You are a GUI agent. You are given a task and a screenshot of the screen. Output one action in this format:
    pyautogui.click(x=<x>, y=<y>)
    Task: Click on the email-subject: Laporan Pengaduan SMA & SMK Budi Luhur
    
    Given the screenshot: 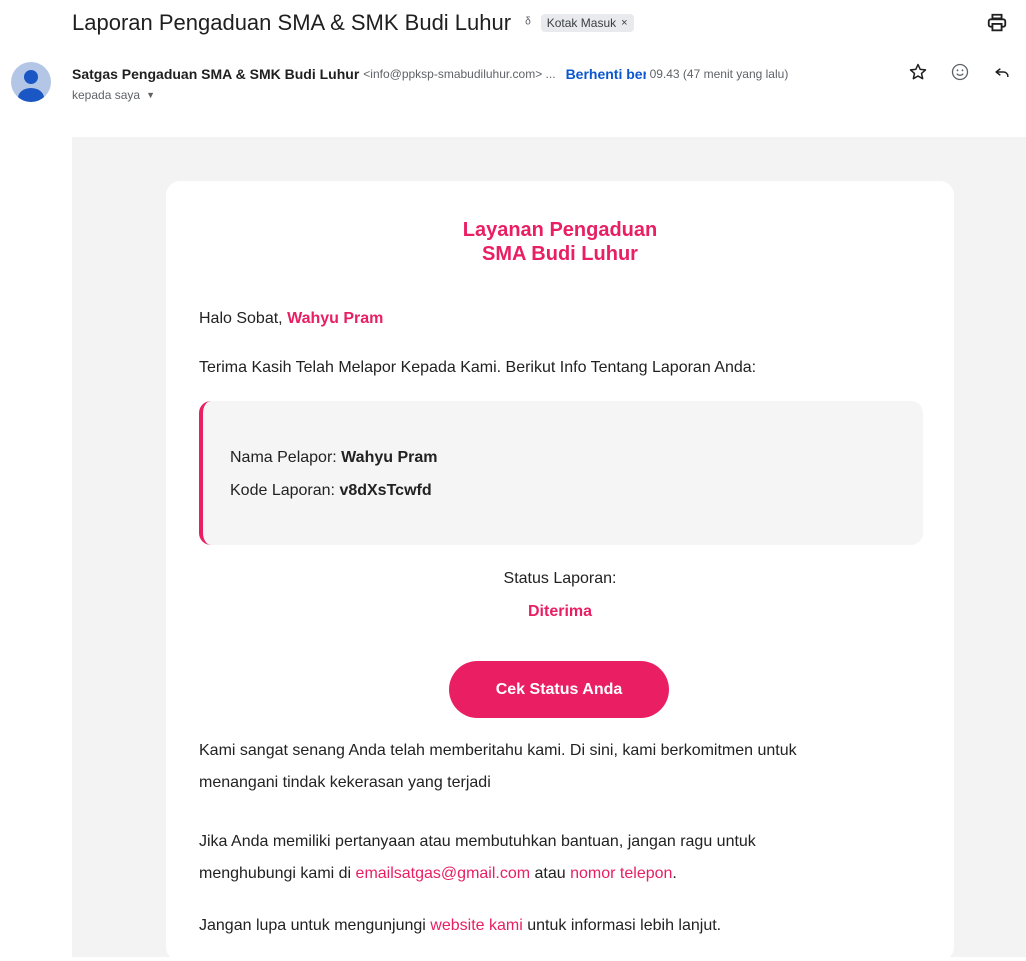 What is the action you would take?
    pyautogui.click(x=292, y=22)
    